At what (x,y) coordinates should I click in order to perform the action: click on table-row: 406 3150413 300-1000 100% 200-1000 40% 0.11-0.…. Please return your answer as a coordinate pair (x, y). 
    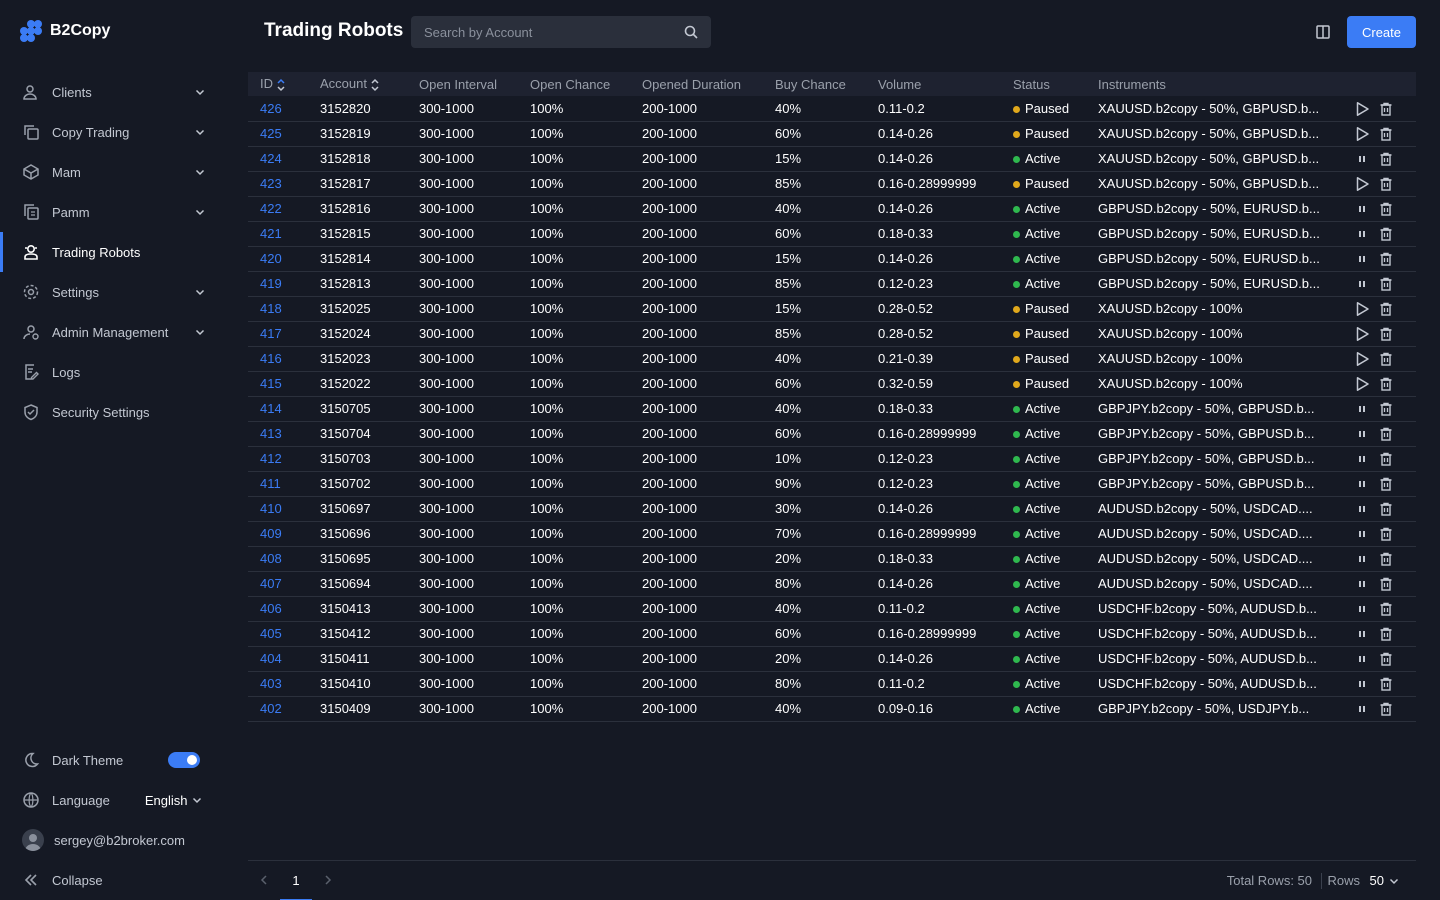
    Looking at the image, I should click on (832, 609).